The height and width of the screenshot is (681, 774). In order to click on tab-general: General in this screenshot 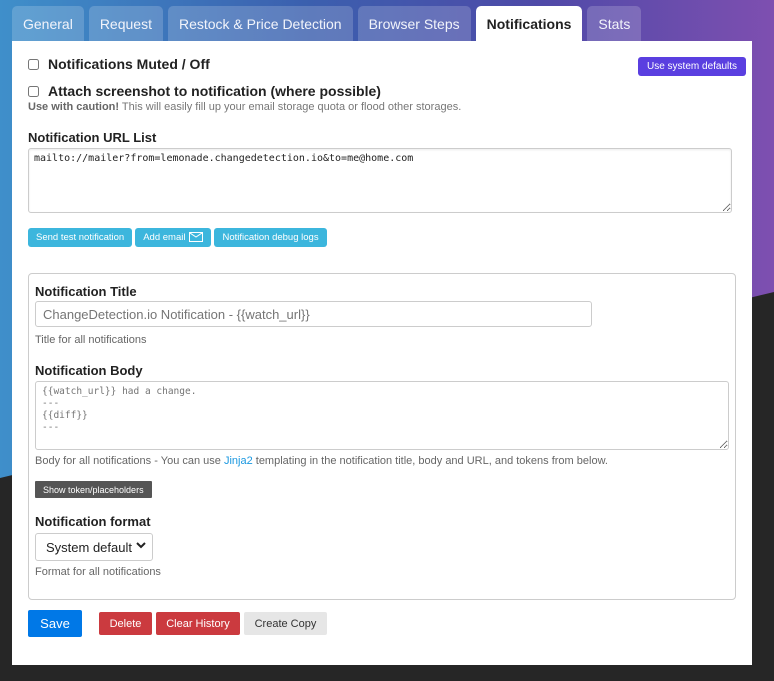, I will do `click(48, 23)`.